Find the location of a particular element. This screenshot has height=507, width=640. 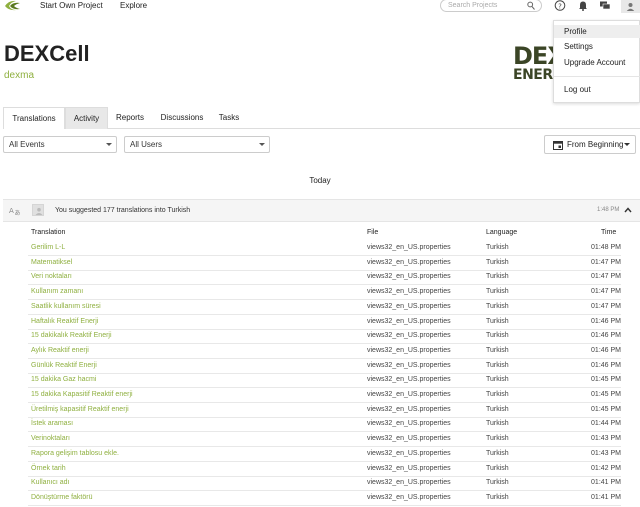

search-input: Search Projects is located at coordinates (491, 6).